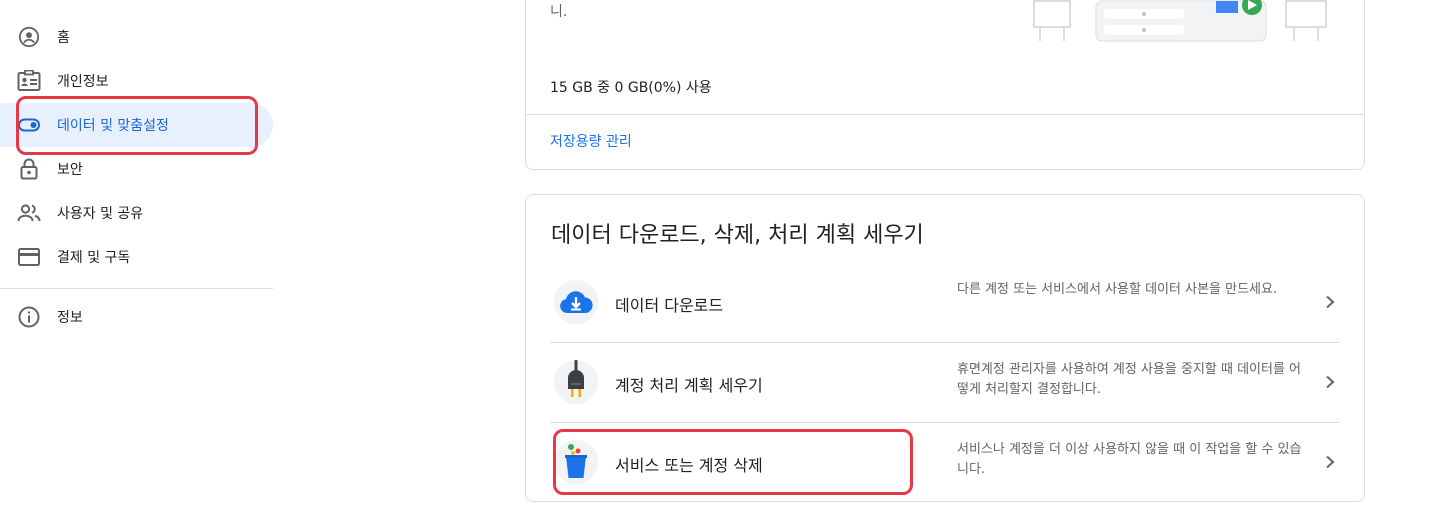 The height and width of the screenshot is (519, 1442). Describe the element at coordinates (29, 169) in the screenshot. I see `lock-icon` at that location.